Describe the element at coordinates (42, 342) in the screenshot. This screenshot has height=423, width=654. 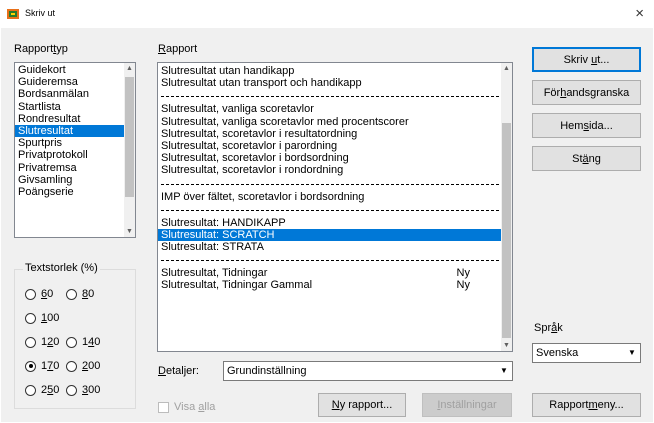
I see `font-size-radio: 120` at that location.